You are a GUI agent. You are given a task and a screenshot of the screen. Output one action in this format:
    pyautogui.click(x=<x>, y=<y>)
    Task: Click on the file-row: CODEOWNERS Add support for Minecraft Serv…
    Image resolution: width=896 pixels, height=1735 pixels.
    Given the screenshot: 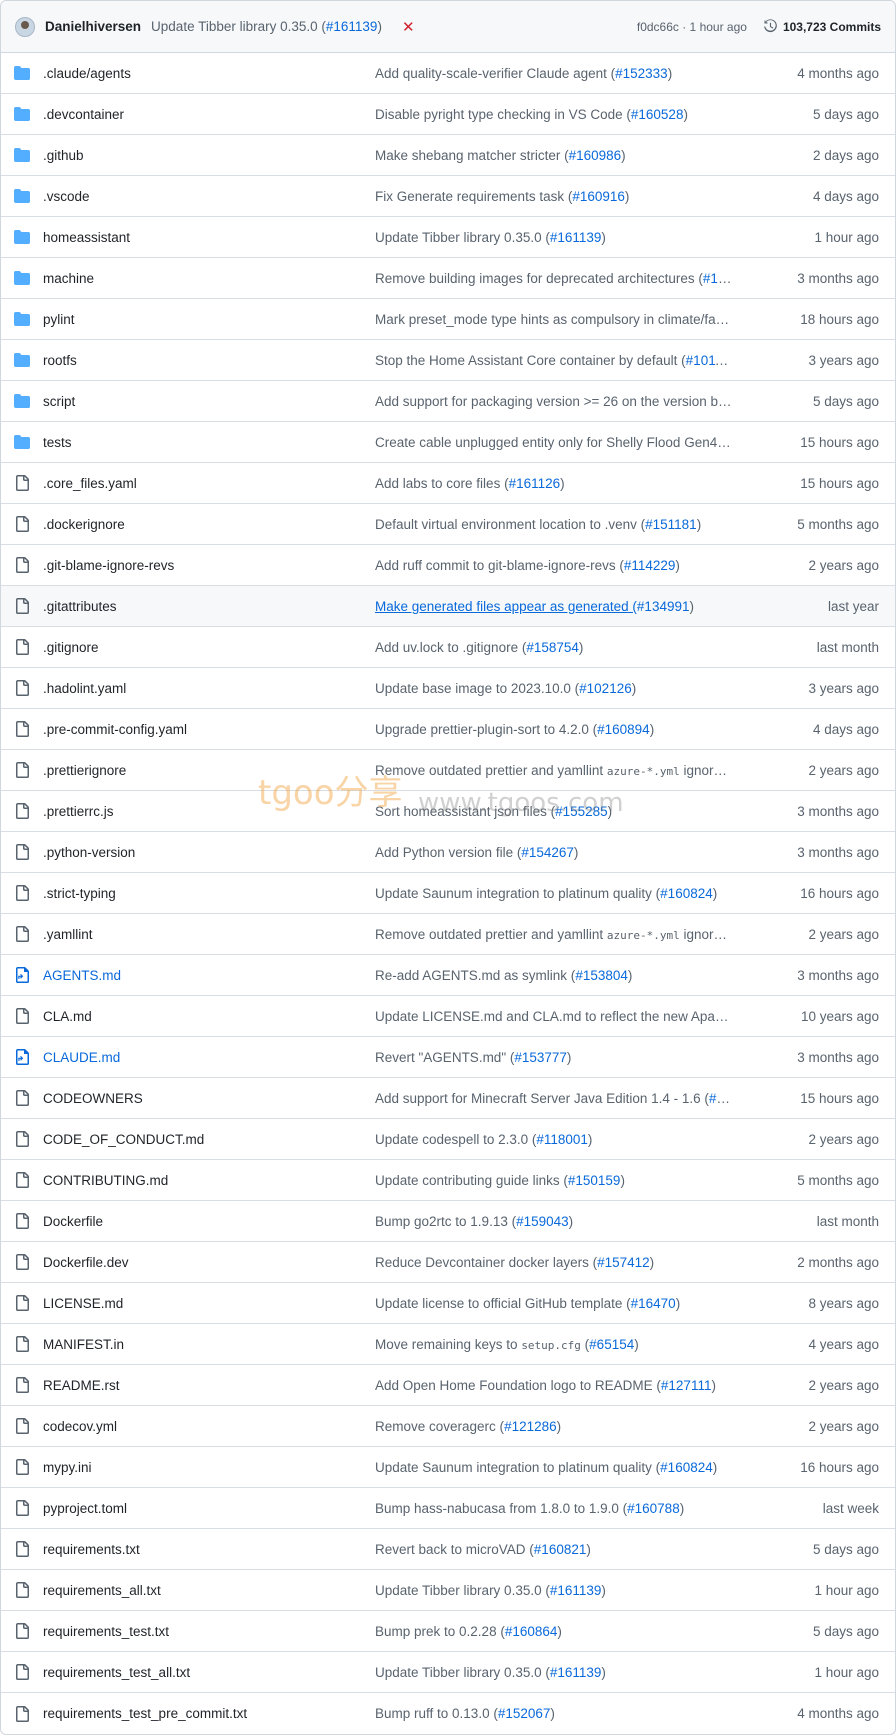 What is the action you would take?
    pyautogui.click(x=448, y=1098)
    